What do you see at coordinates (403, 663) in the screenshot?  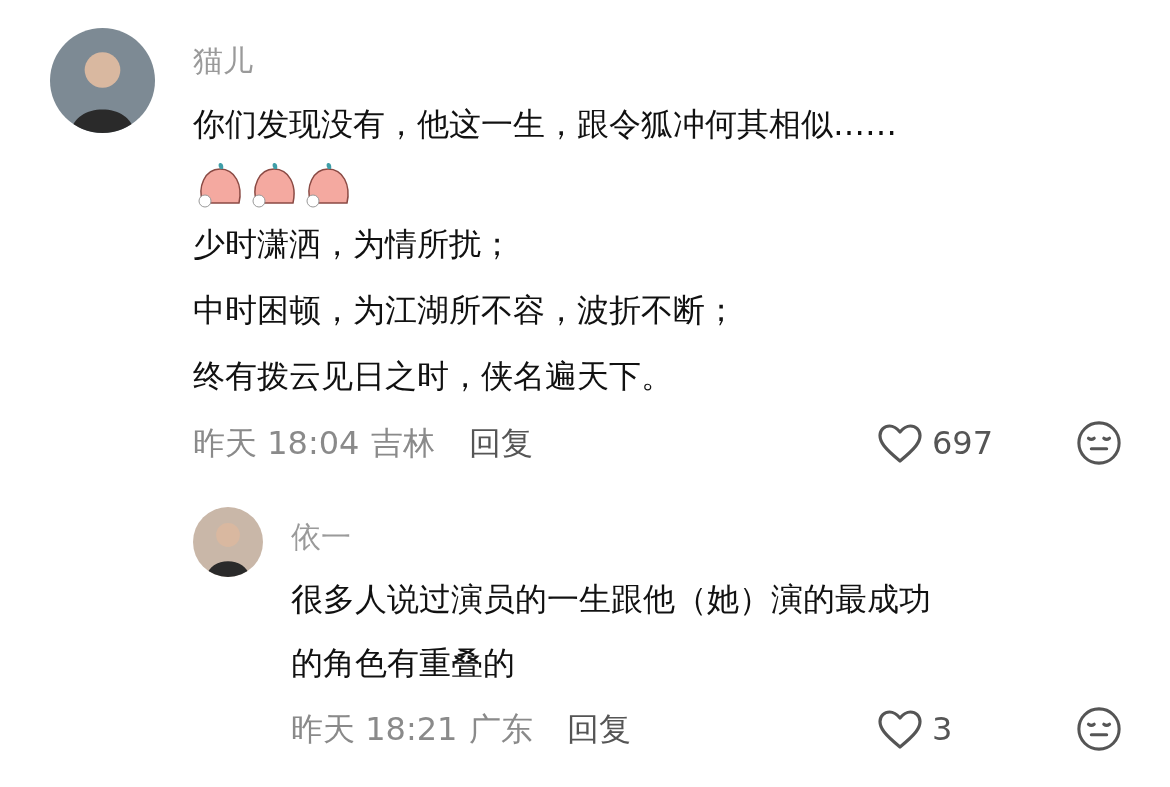 I see `reply-text: 的角色有重叠的` at bounding box center [403, 663].